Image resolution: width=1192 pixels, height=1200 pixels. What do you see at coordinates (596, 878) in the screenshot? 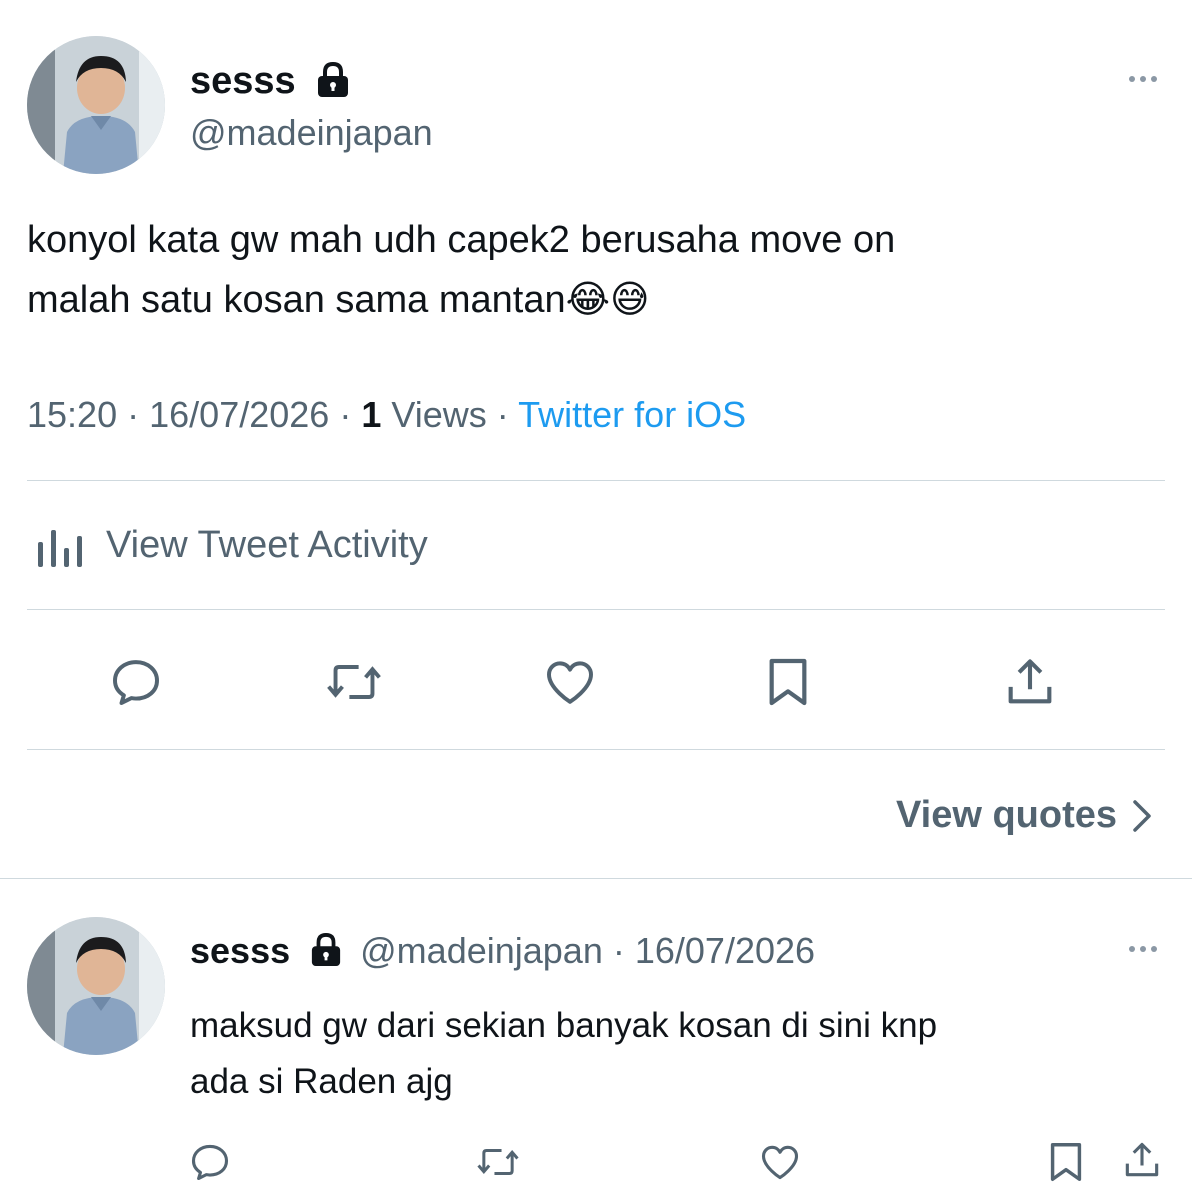
I see `section-divider` at bounding box center [596, 878].